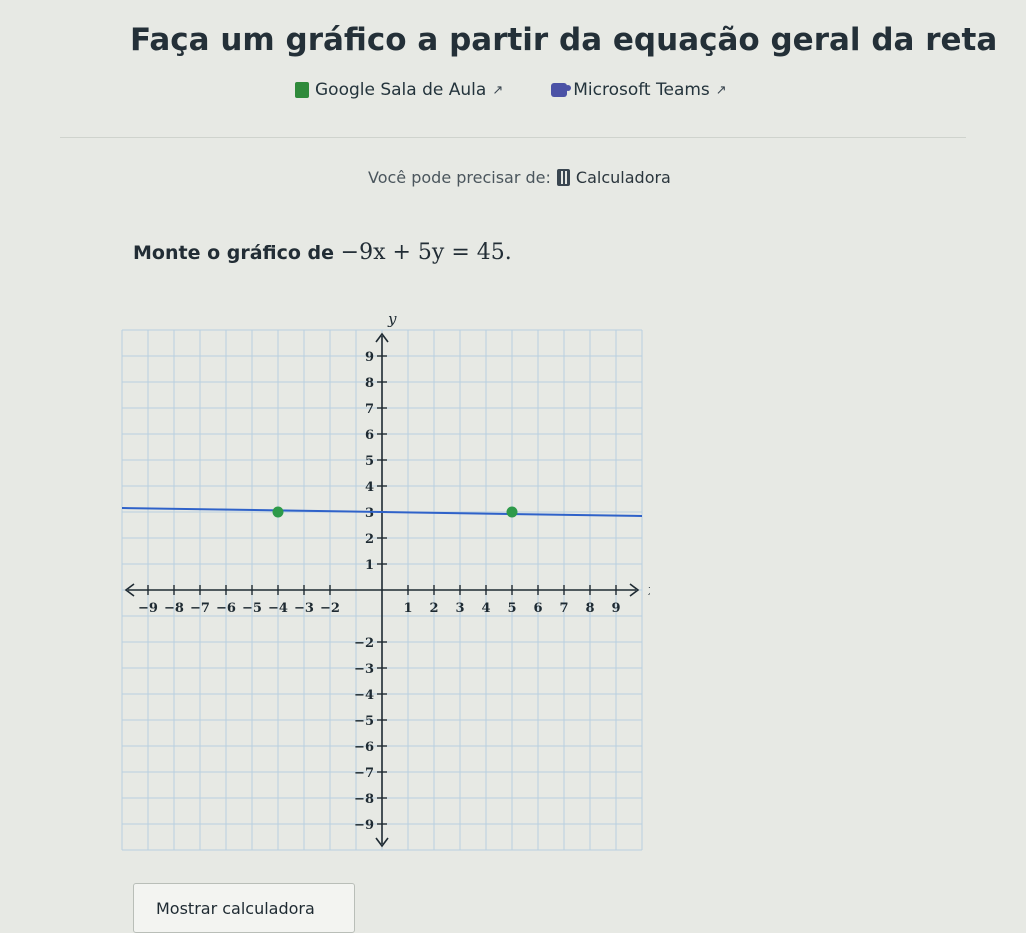 The height and width of the screenshot is (933, 1026). What do you see at coordinates (369, 487) in the screenshot?
I see `y-tick-label: 4` at bounding box center [369, 487].